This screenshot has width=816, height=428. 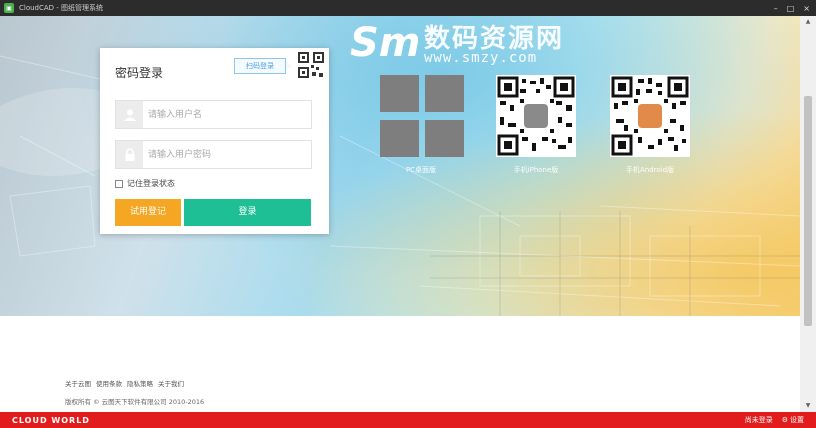 What do you see at coordinates (61, 8) in the screenshot?
I see `window-title: CloudCAD - 图纸管理系统` at bounding box center [61, 8].